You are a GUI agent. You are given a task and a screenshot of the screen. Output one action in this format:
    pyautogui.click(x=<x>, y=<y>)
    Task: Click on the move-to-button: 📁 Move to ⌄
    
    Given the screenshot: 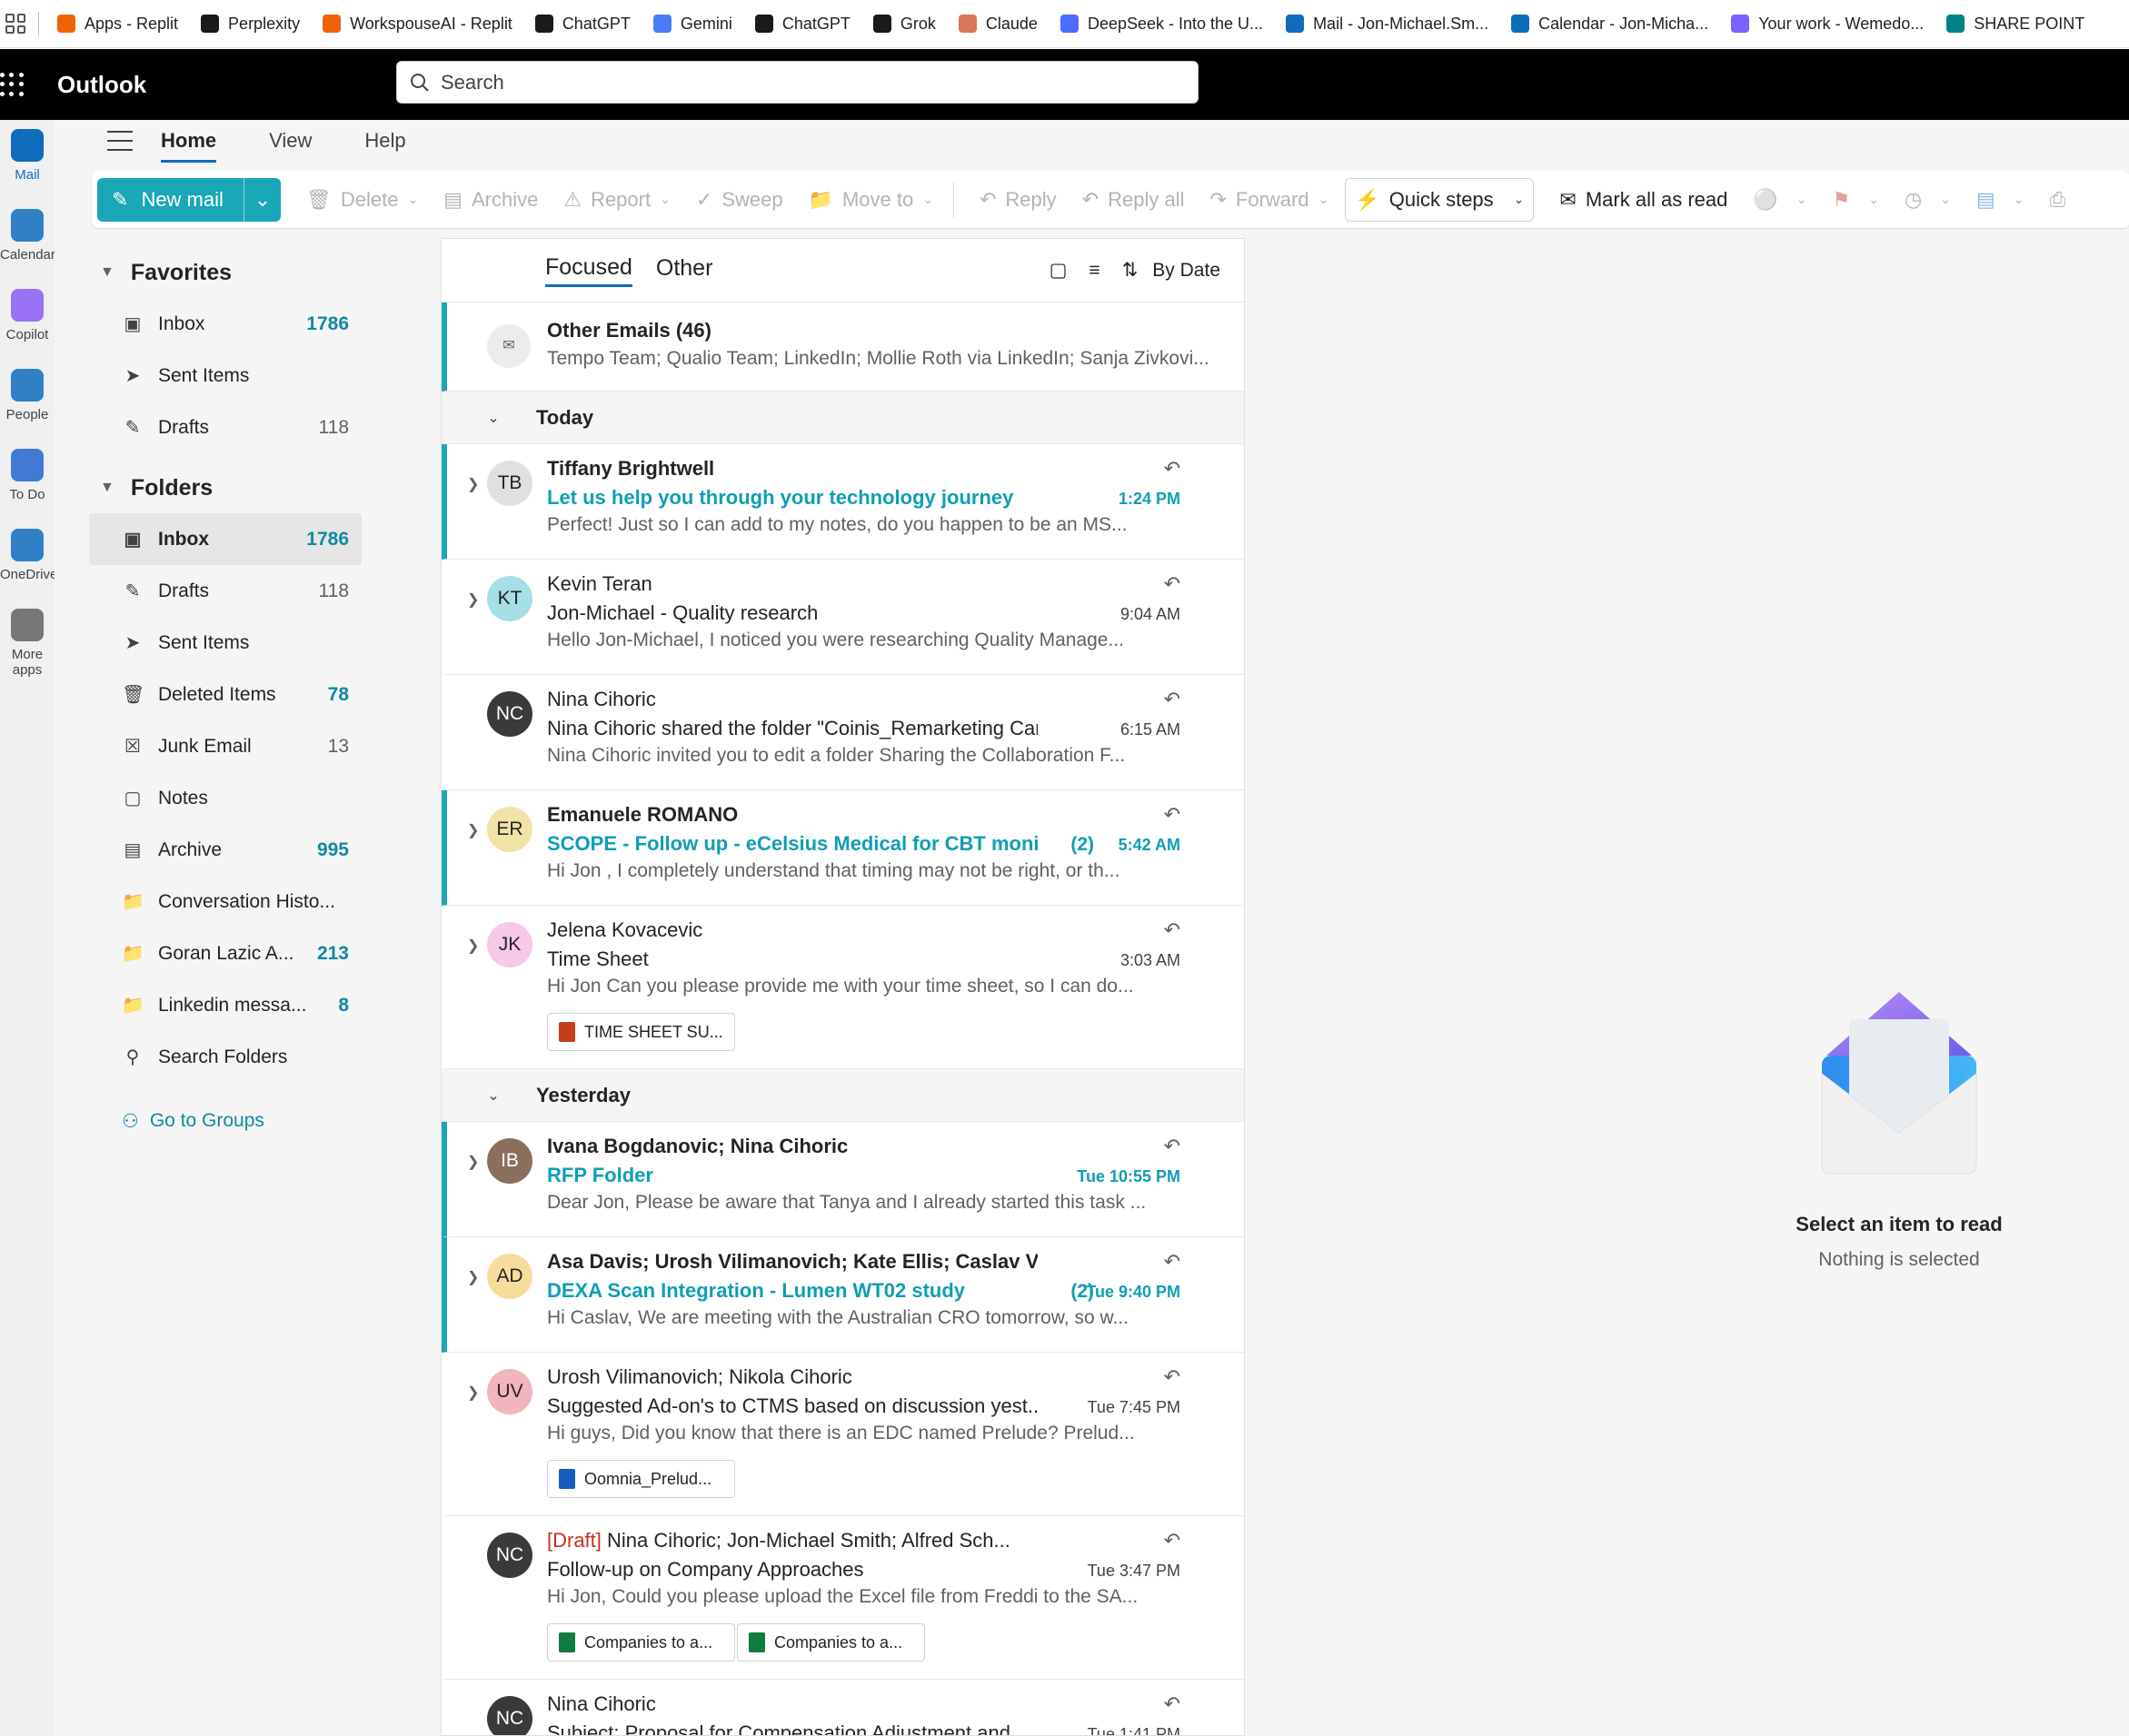 What is the action you would take?
    pyautogui.click(x=871, y=200)
    